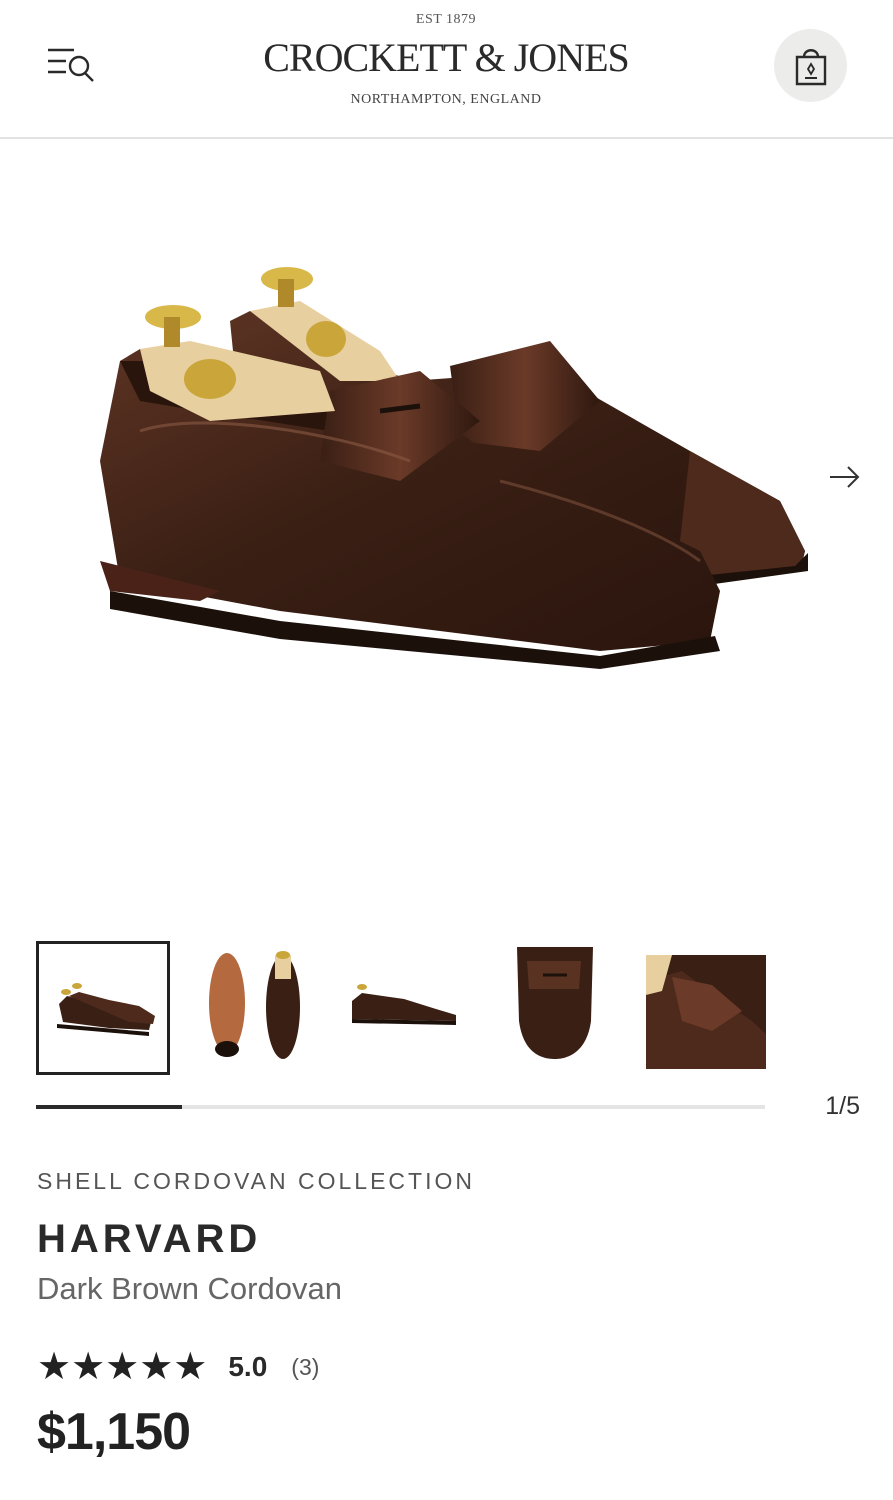  I want to click on review-count: (3), so click(305, 1367).